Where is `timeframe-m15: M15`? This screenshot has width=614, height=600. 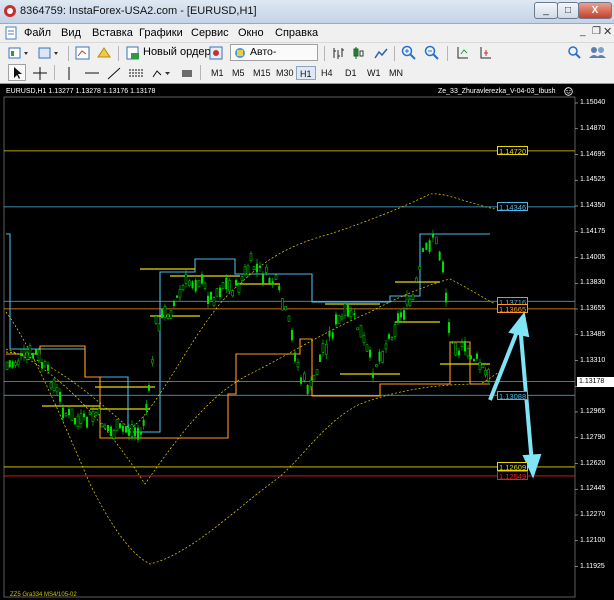 timeframe-m15: M15 is located at coordinates (262, 73).